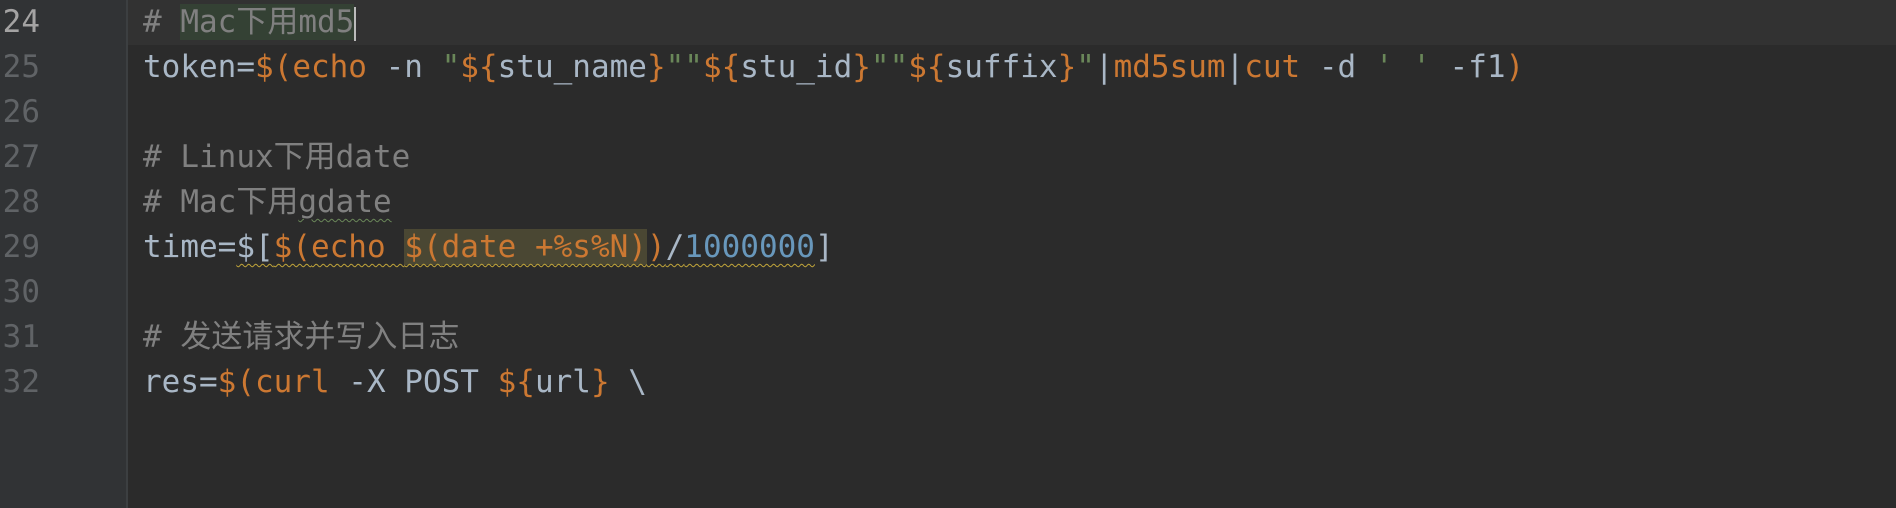  What do you see at coordinates (21, 157) in the screenshot?
I see `line-number: 27` at bounding box center [21, 157].